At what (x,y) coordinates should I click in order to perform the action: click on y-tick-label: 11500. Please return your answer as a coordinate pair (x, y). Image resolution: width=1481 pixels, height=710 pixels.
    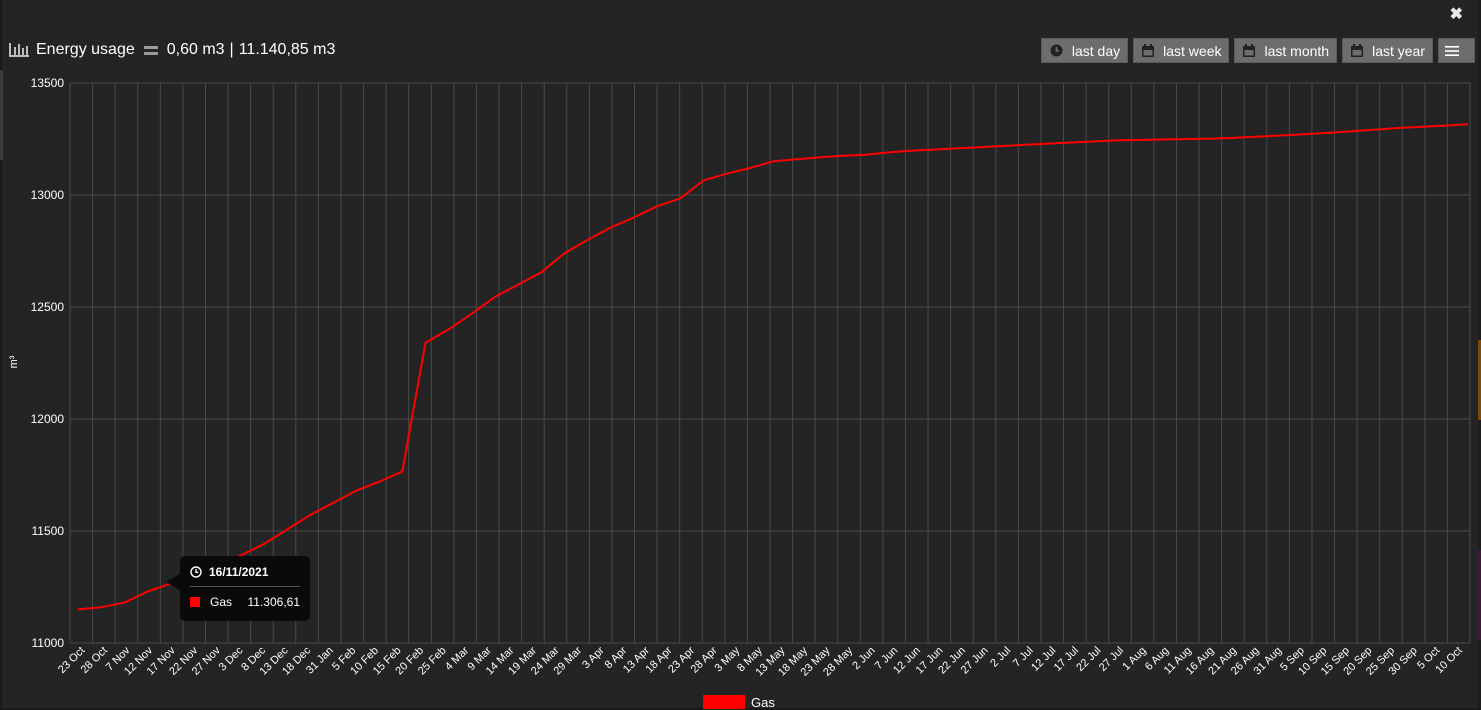
    Looking at the image, I should click on (48, 531).